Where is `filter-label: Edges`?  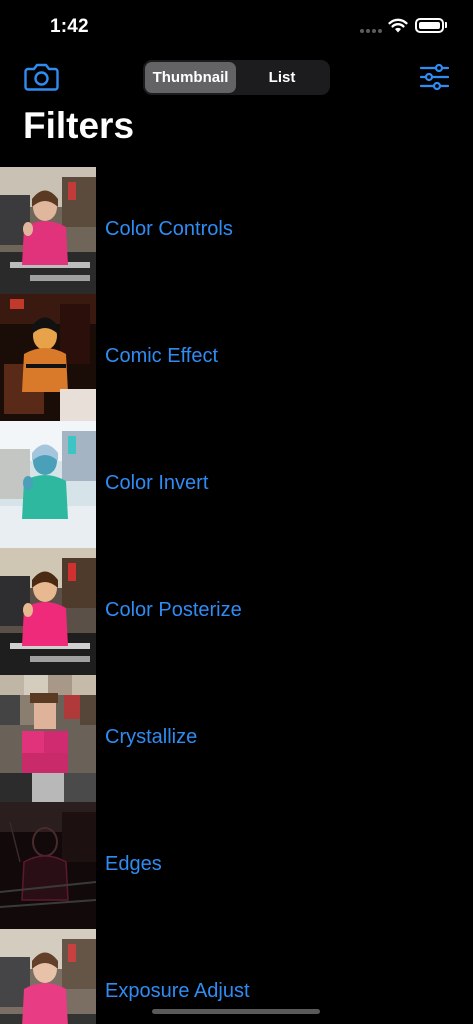 filter-label: Edges is located at coordinates (133, 864).